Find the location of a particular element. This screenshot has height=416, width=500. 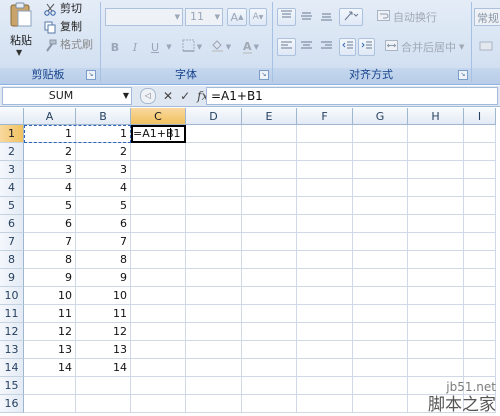

cell-g15 is located at coordinates (380, 386).